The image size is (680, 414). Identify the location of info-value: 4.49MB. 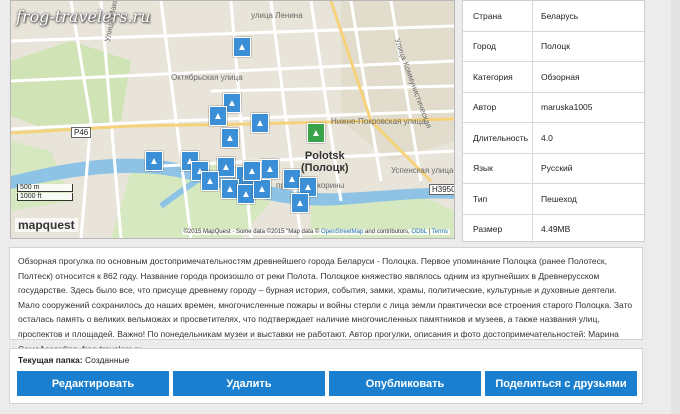
(556, 229).